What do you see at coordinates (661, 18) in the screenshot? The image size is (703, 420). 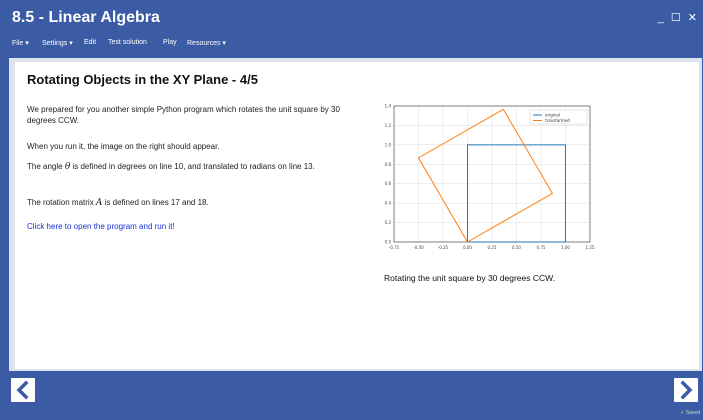 I see `minimize-icon: _` at bounding box center [661, 18].